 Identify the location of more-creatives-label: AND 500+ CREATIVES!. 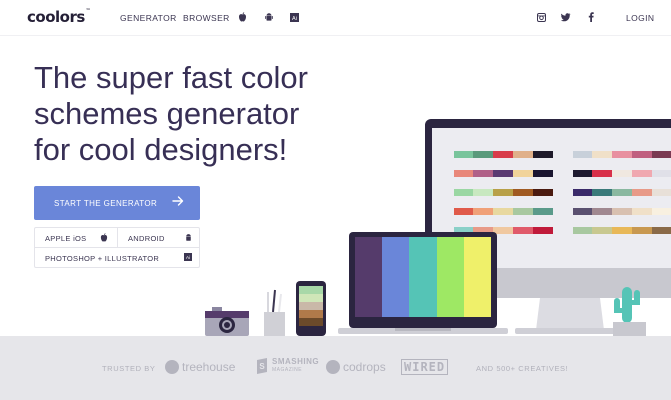
(522, 368).